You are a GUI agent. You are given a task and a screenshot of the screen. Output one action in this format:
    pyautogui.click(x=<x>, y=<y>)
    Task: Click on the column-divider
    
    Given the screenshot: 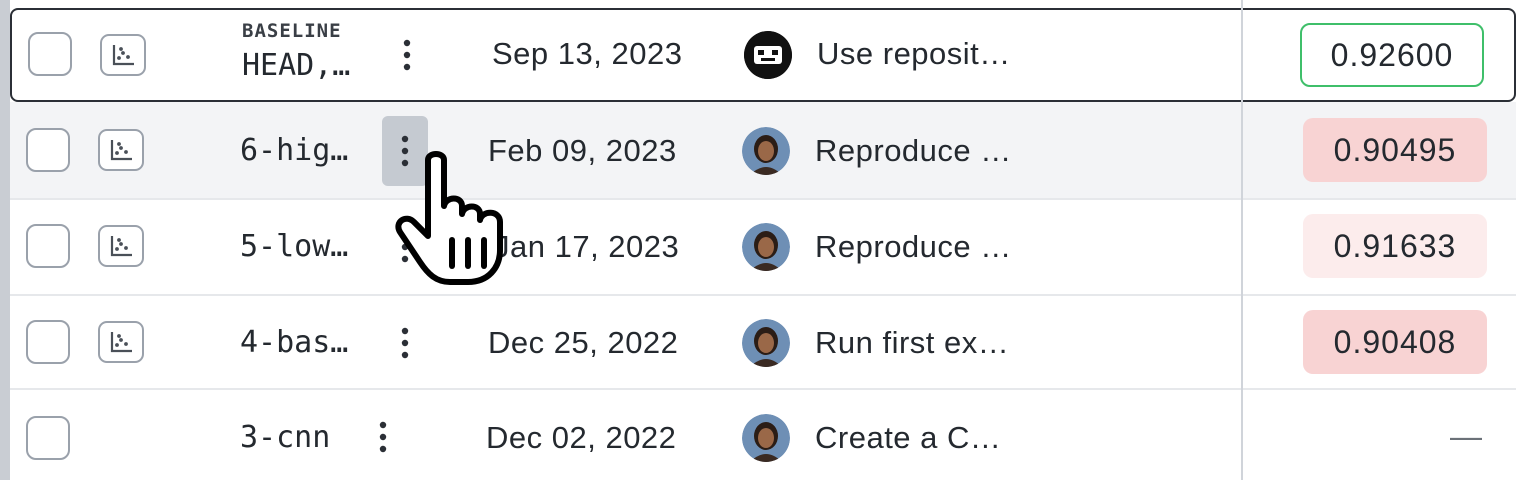 What is the action you would take?
    pyautogui.click(x=1242, y=240)
    